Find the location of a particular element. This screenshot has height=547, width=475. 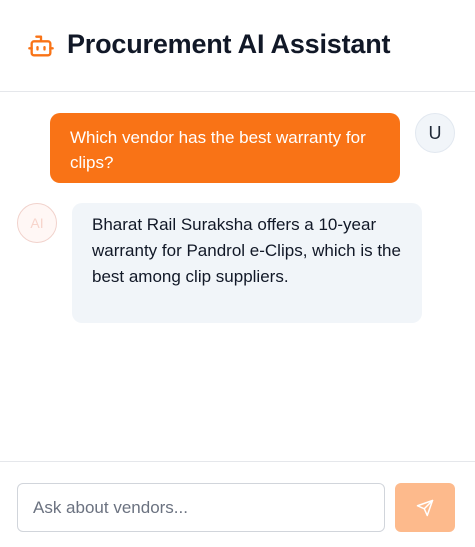

message-input is located at coordinates (201, 507).